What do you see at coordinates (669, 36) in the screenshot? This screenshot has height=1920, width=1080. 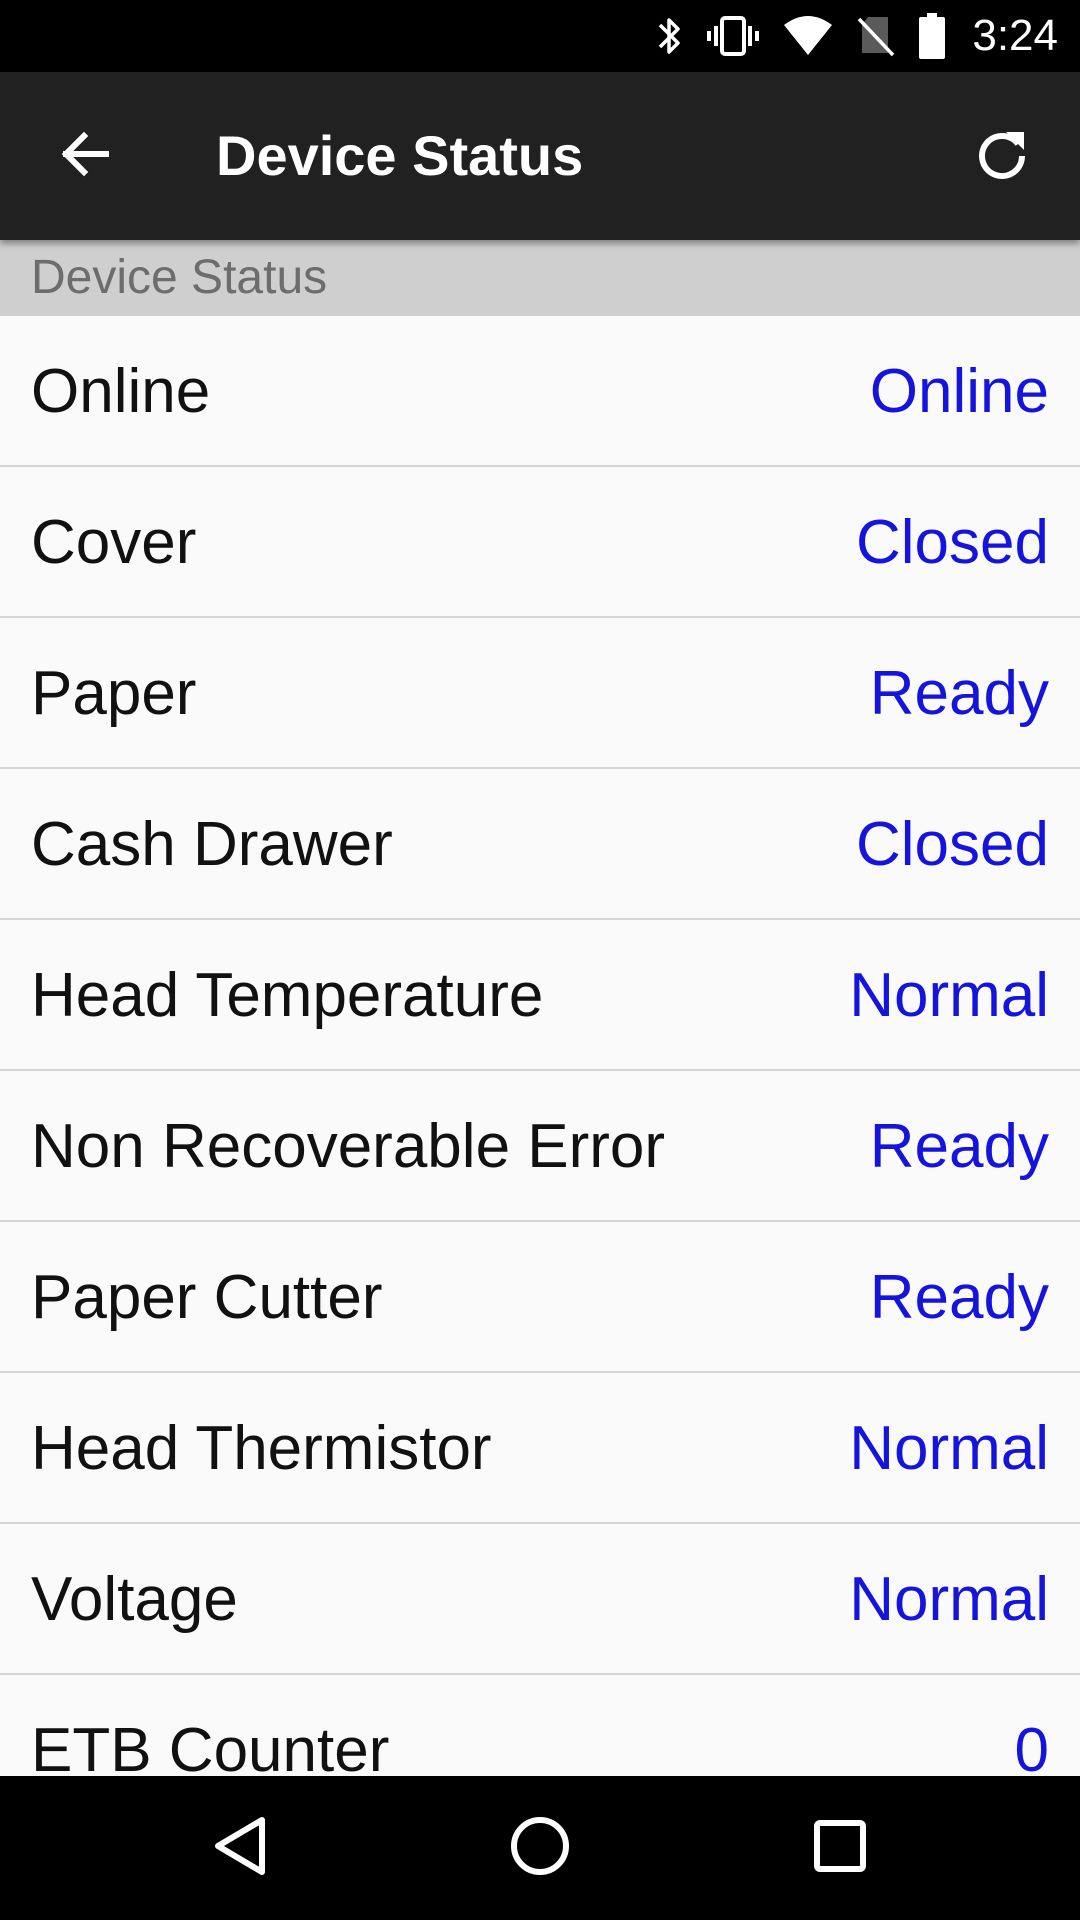 I see `bluetooth-icon` at bounding box center [669, 36].